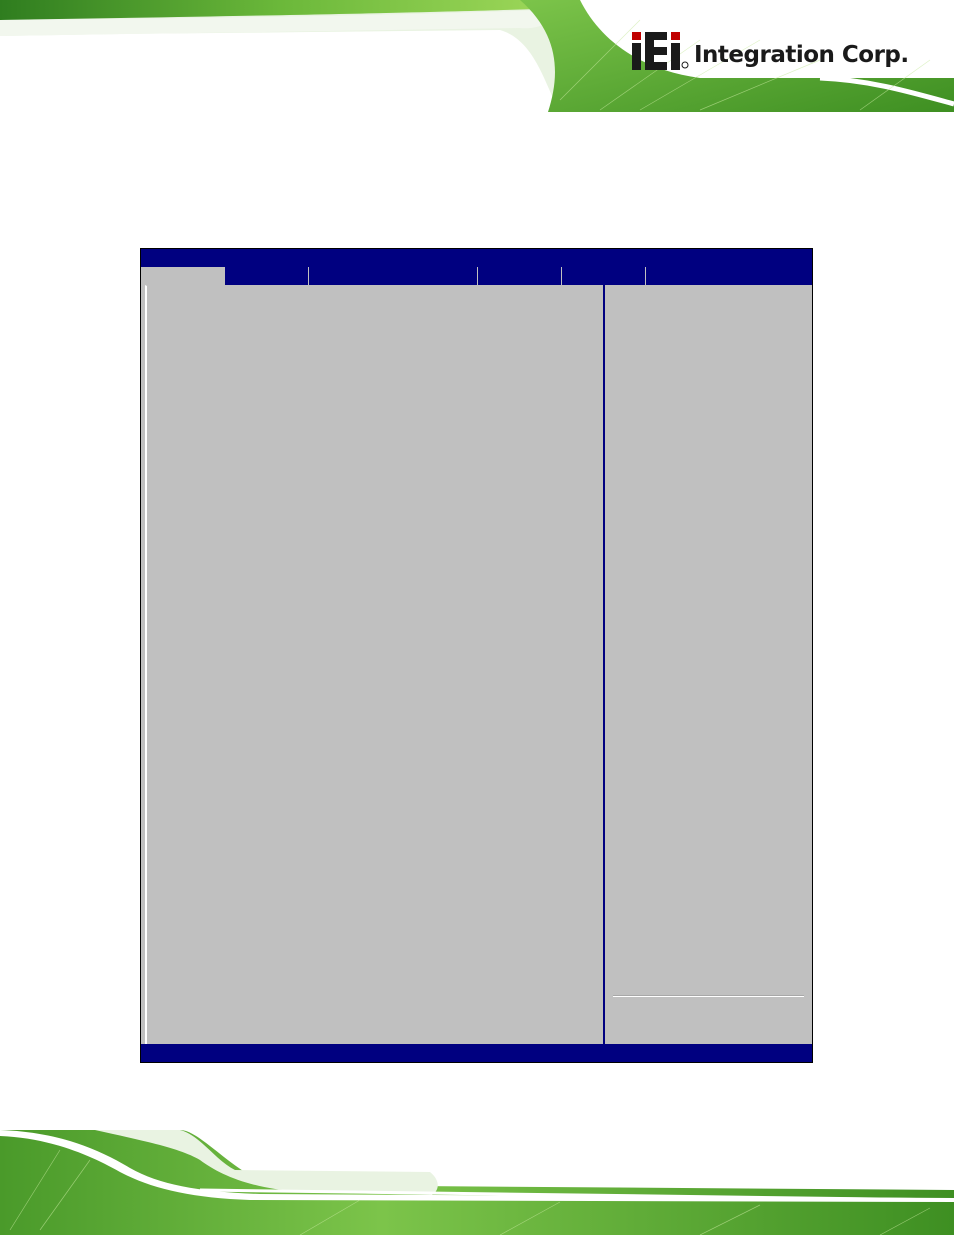 This screenshot has height=1235, width=954. I want to click on tab-advanced, so click(267, 276).